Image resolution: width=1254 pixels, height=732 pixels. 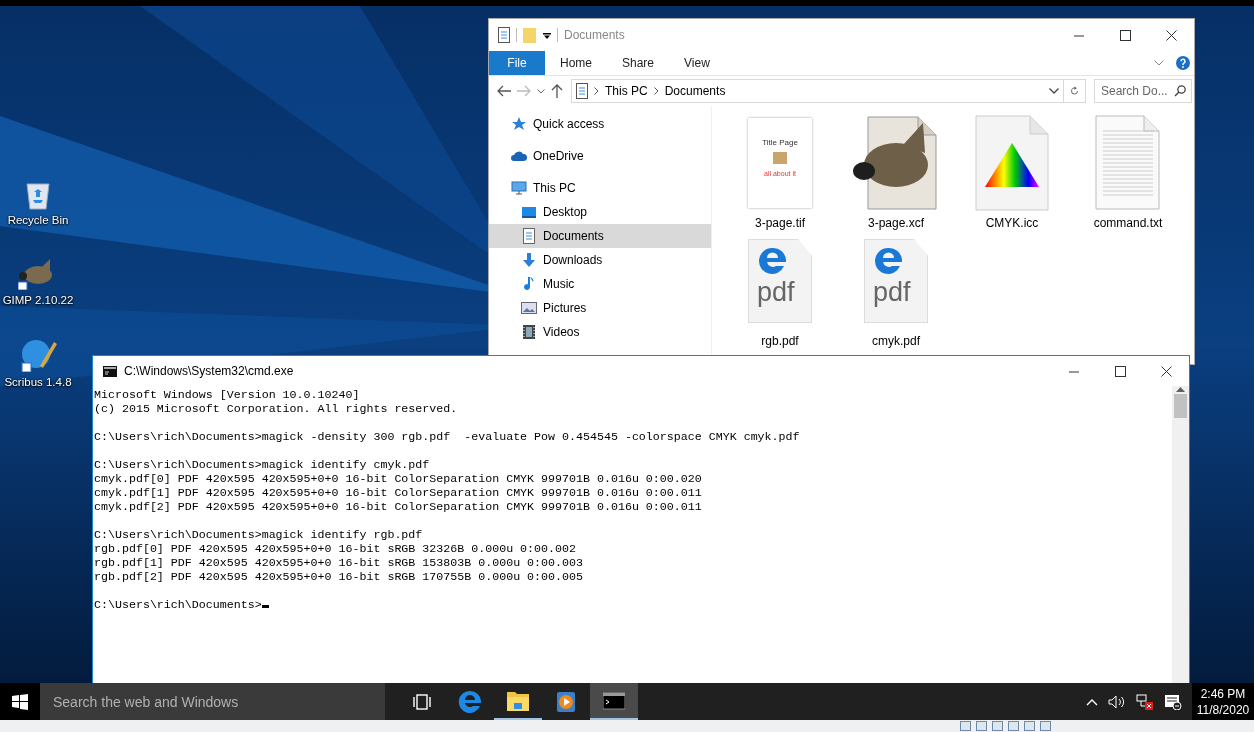 I want to click on file-name: CMYK.icc, so click(x=1012, y=223).